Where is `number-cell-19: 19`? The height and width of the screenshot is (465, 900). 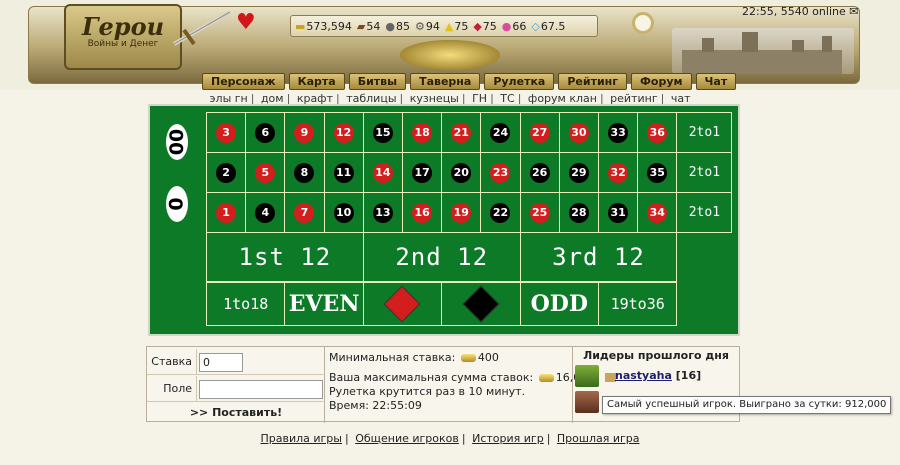 number-cell-19: 19 is located at coordinates (461, 212).